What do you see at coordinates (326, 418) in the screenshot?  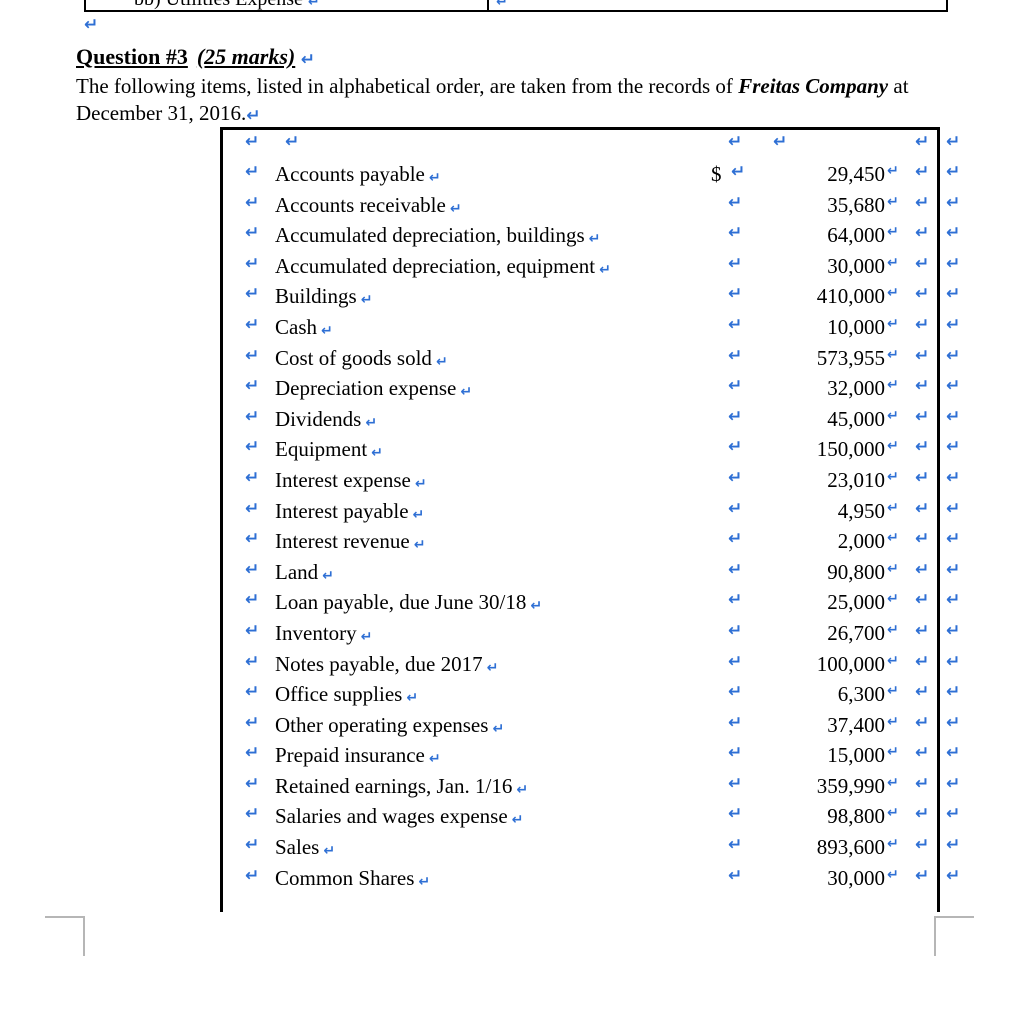 I see `account-item-label: Dividends ↵` at bounding box center [326, 418].